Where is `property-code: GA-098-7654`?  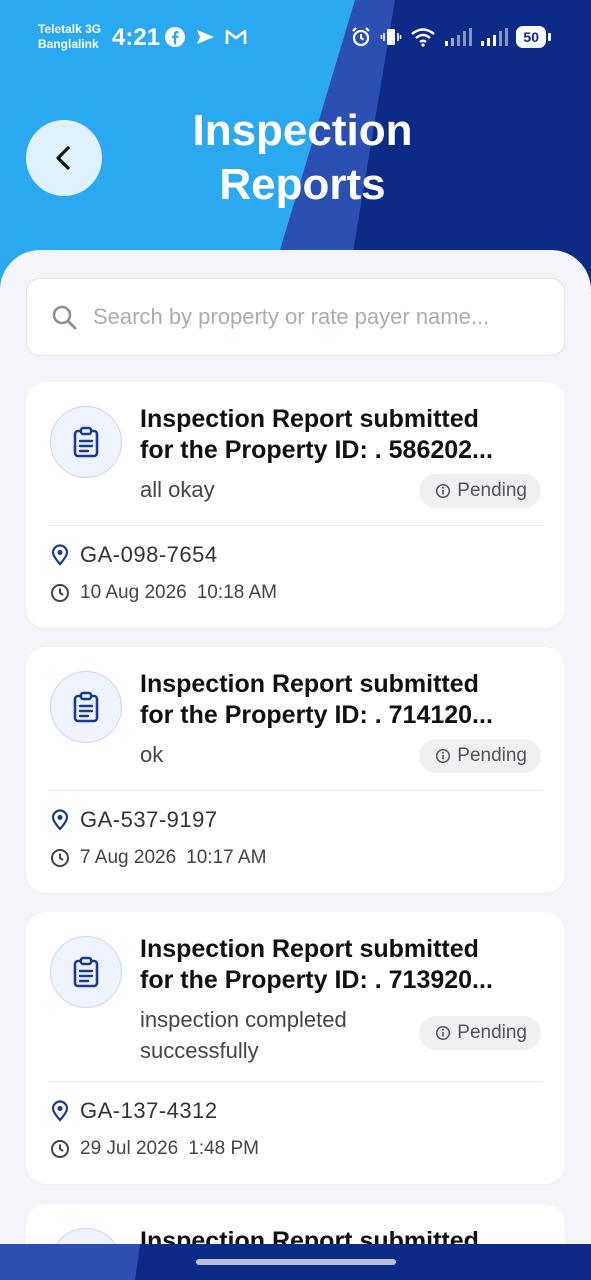
property-code: GA-098-7654 is located at coordinates (149, 554).